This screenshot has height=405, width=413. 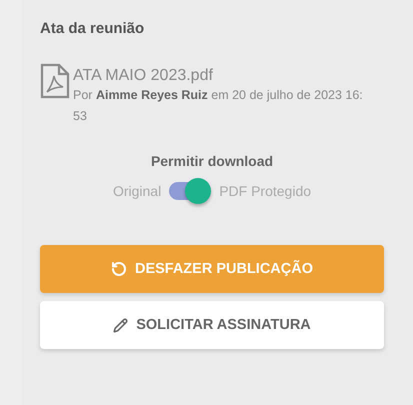 What do you see at coordinates (212, 325) in the screenshot?
I see `request-signature-button: SOLICITAR ASSINATURA` at bounding box center [212, 325].